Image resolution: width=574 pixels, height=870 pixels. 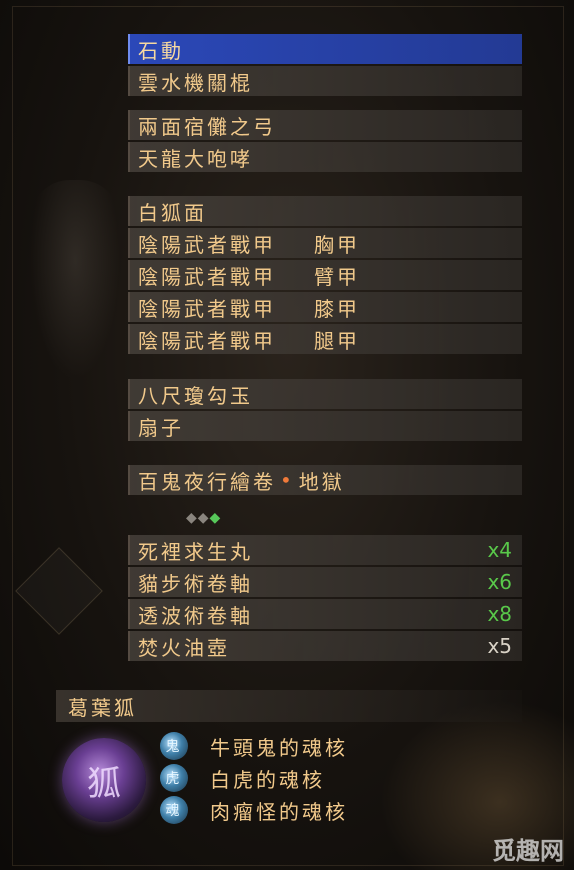 What do you see at coordinates (325, 550) in the screenshot?
I see `list-item: 死裡求生丸 x4` at bounding box center [325, 550].